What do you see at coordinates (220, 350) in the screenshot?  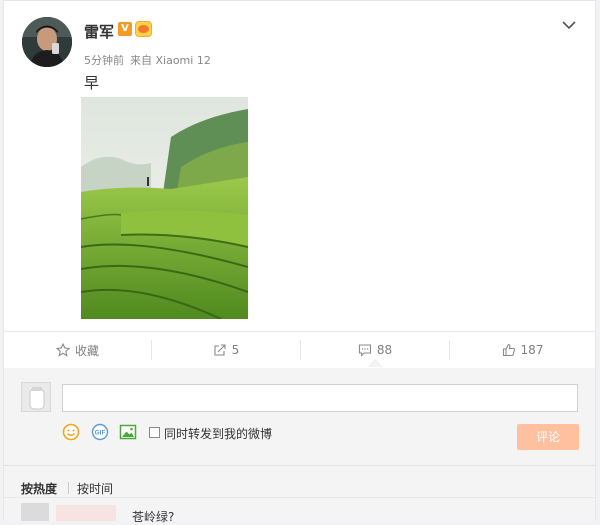 I see `repost-icon` at bounding box center [220, 350].